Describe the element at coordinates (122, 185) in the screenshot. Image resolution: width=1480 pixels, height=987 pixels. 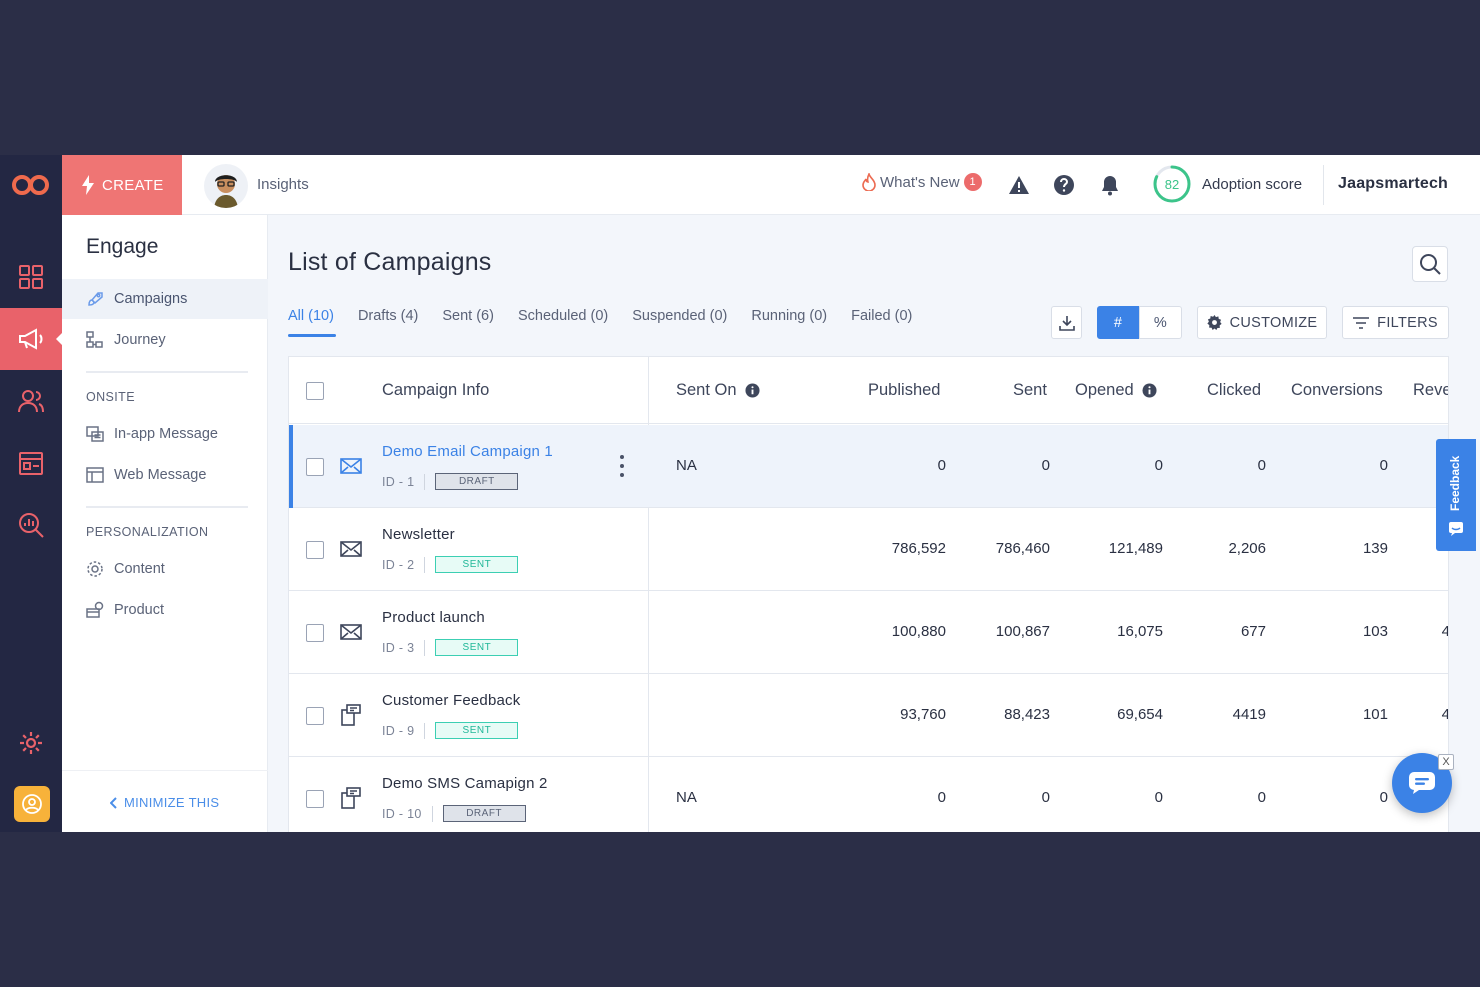
I see `create-button: CREATE` at that location.